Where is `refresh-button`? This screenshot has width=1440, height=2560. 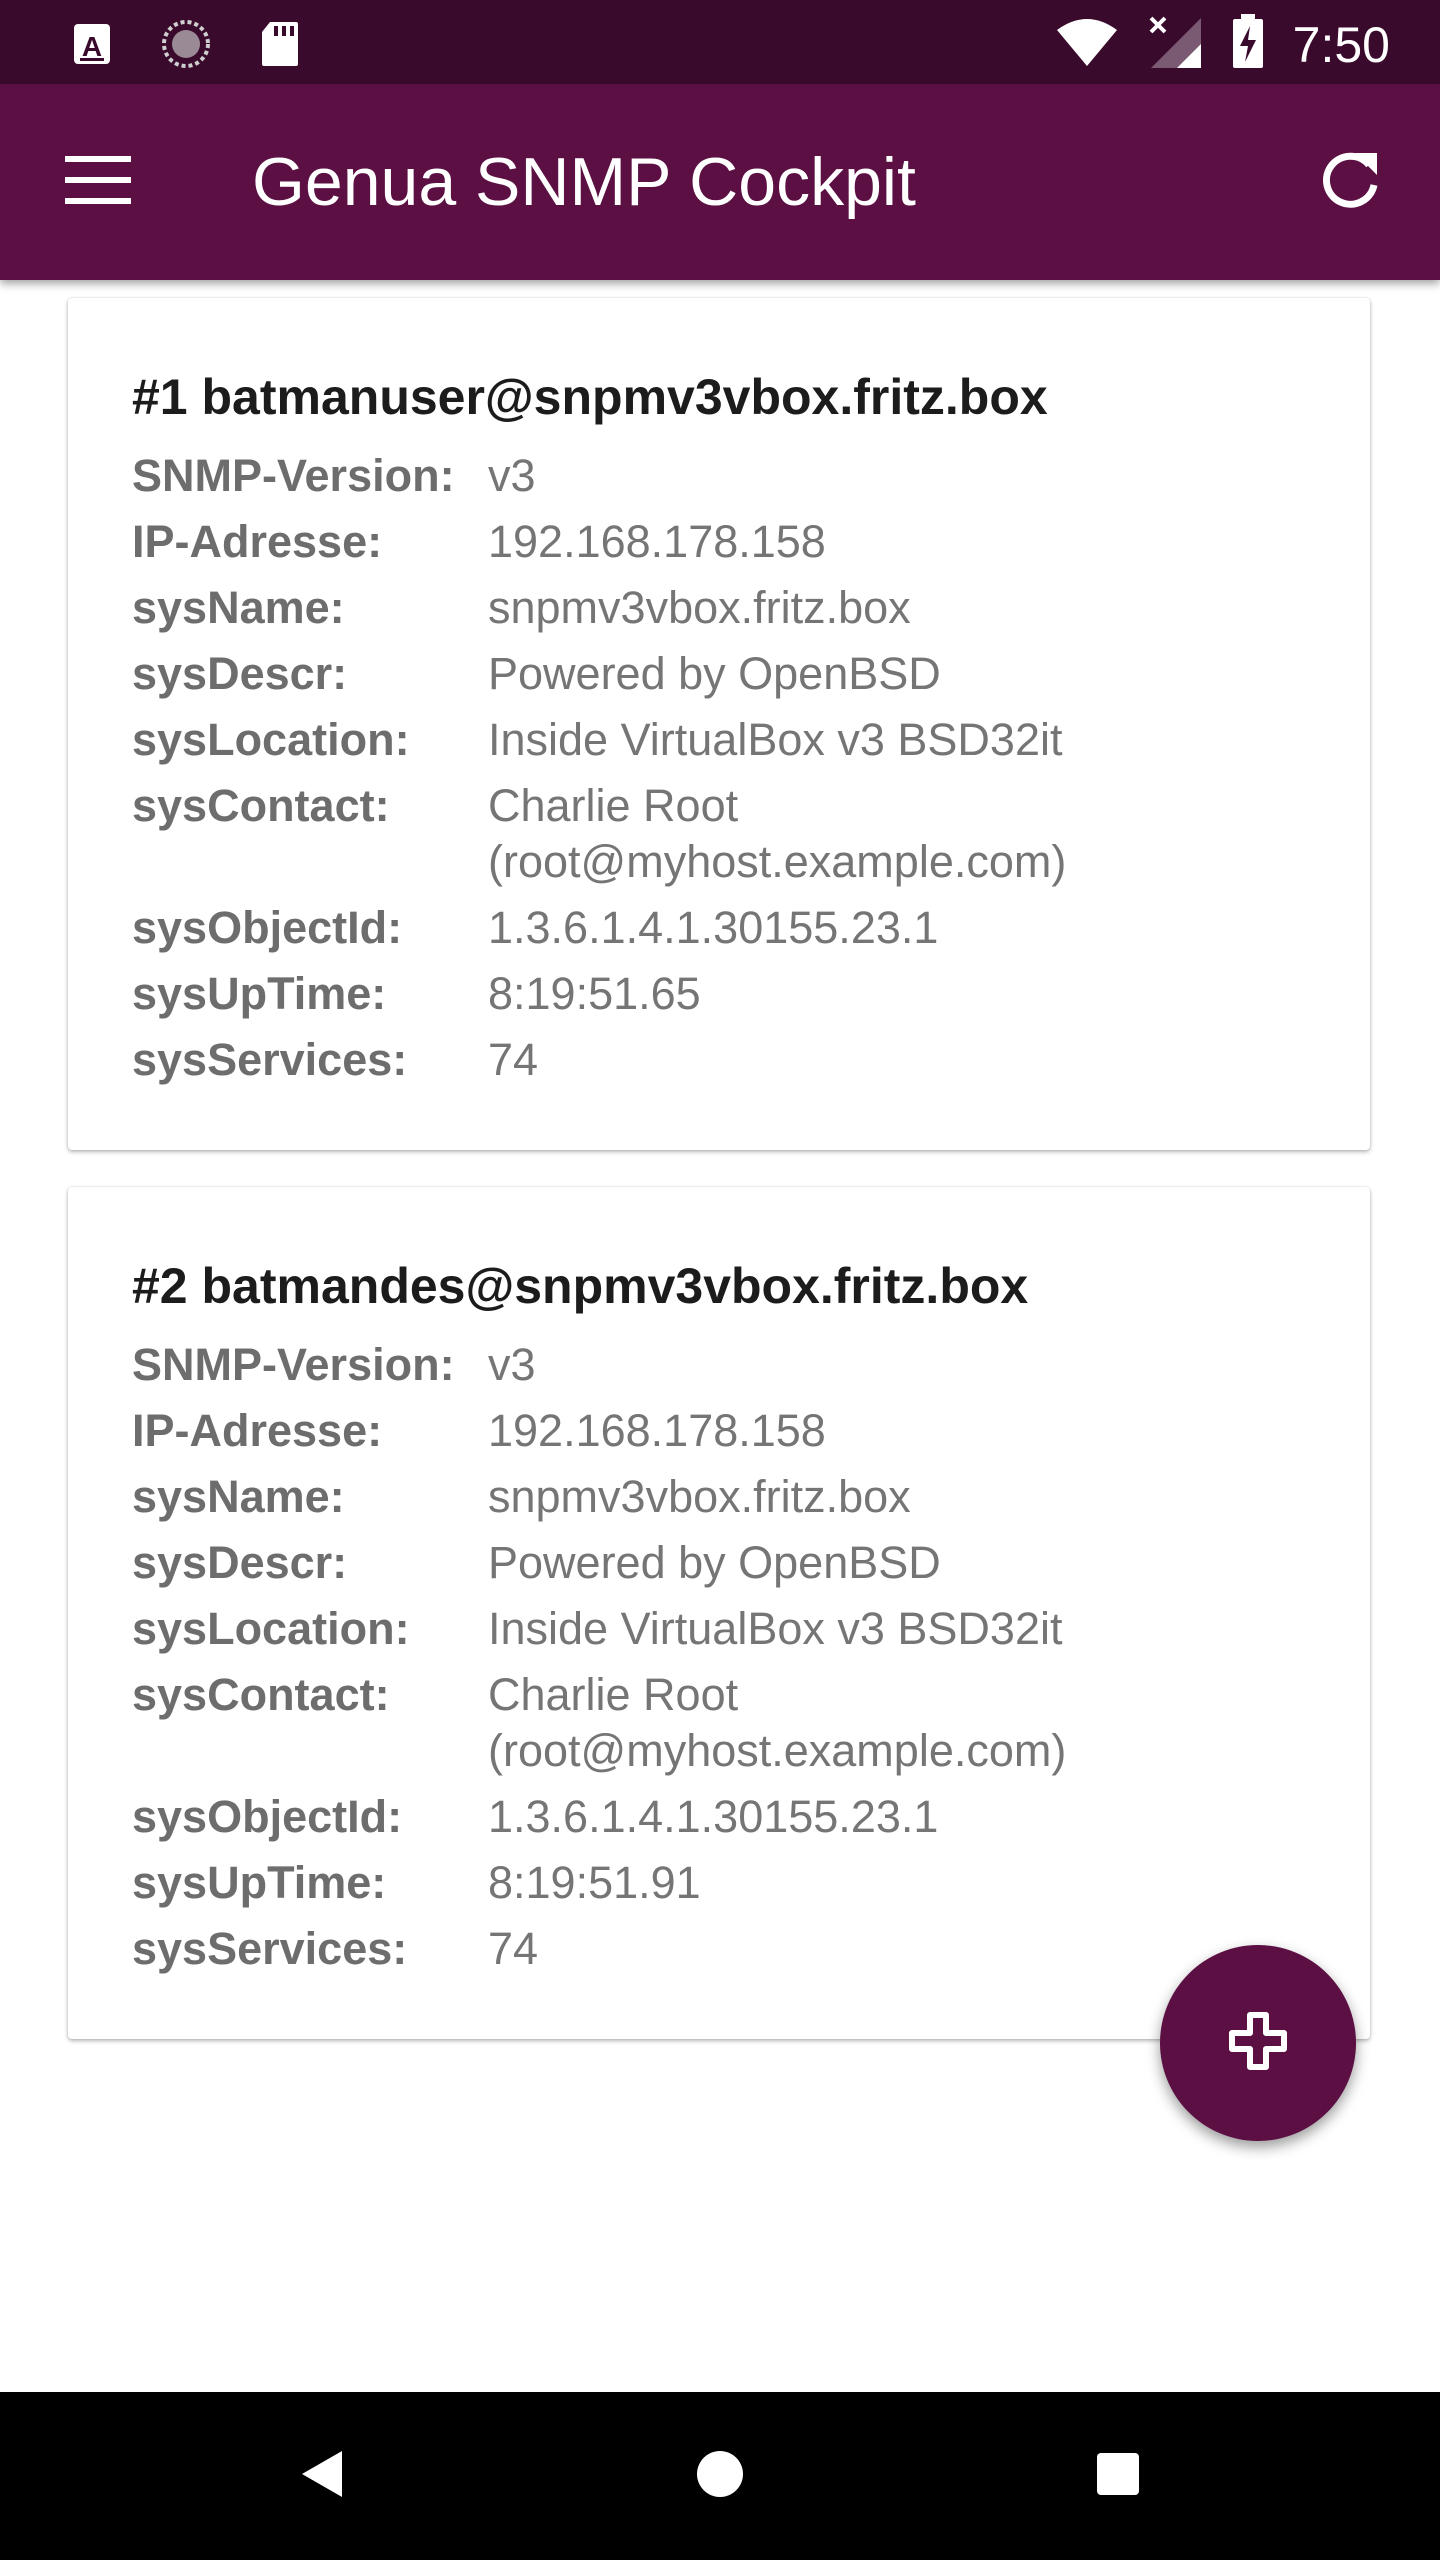 refresh-button is located at coordinates (1350, 182).